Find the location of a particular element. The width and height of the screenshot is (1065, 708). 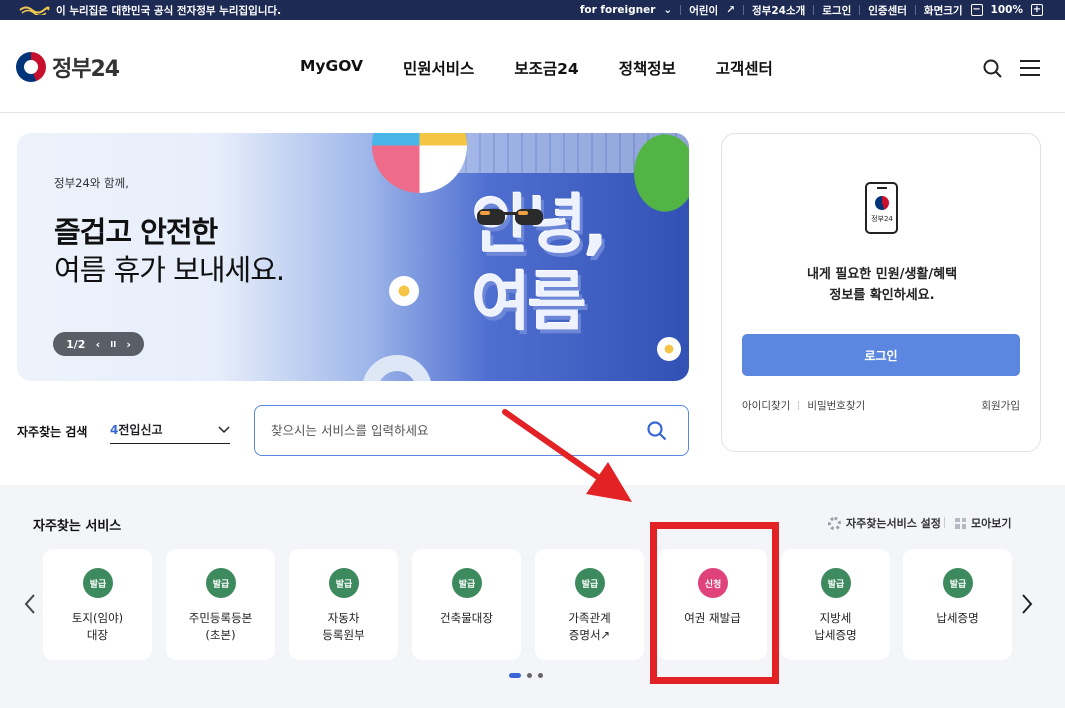

service-name: 지방세납세증명 is located at coordinates (835, 627).